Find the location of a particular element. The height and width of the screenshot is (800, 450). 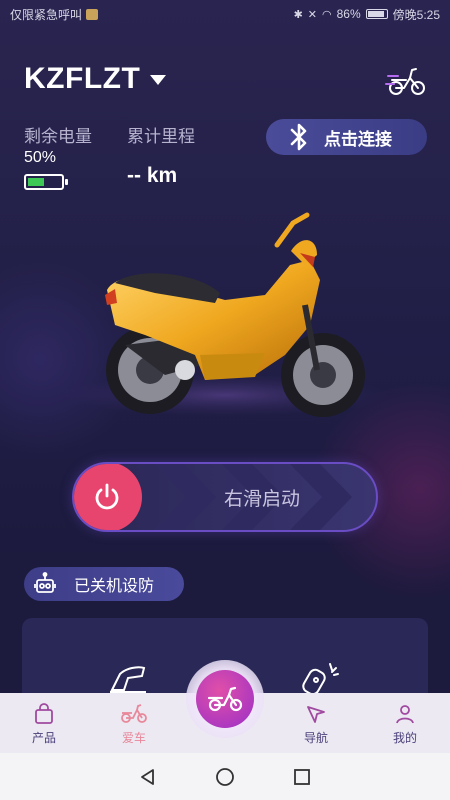

nav-label: 我的 is located at coordinates (404, 738).